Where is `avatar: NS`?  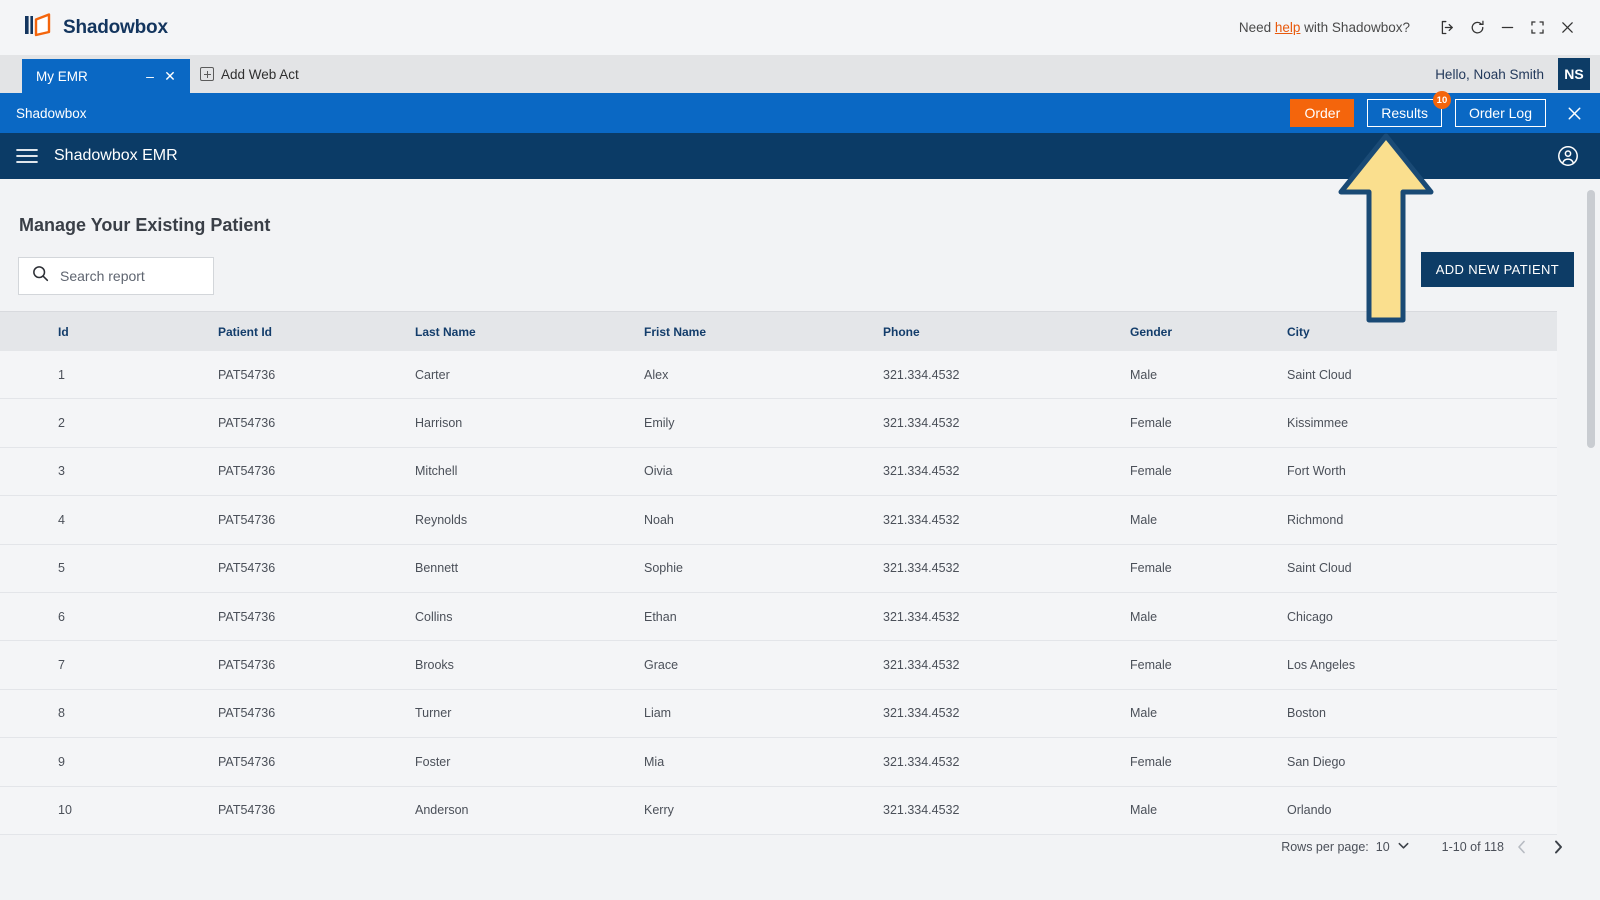
avatar: NS is located at coordinates (1574, 74).